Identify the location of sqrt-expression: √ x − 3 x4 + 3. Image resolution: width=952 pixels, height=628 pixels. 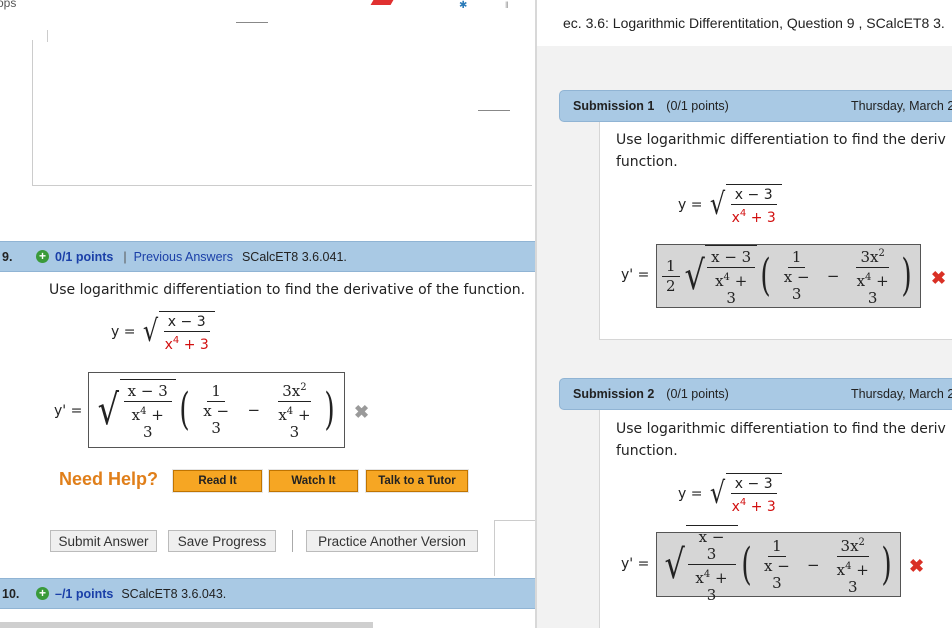
(178, 332).